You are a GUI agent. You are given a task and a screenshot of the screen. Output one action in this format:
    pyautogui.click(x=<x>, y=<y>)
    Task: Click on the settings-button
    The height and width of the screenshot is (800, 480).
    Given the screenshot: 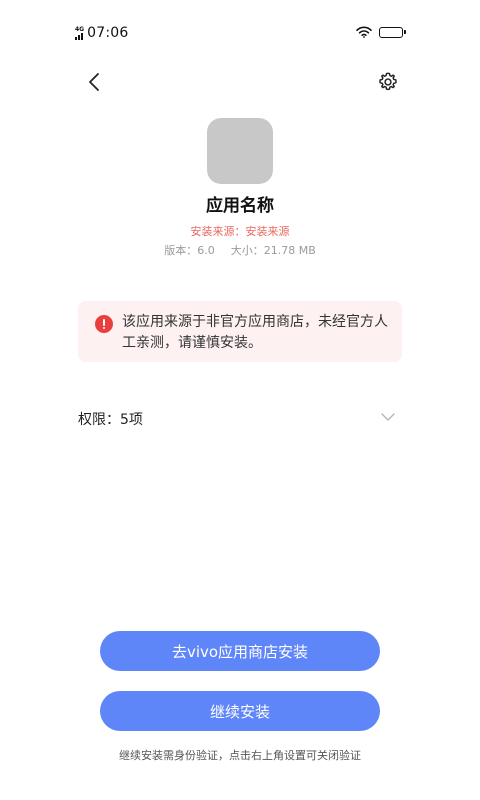 What is the action you would take?
    pyautogui.click(x=388, y=82)
    